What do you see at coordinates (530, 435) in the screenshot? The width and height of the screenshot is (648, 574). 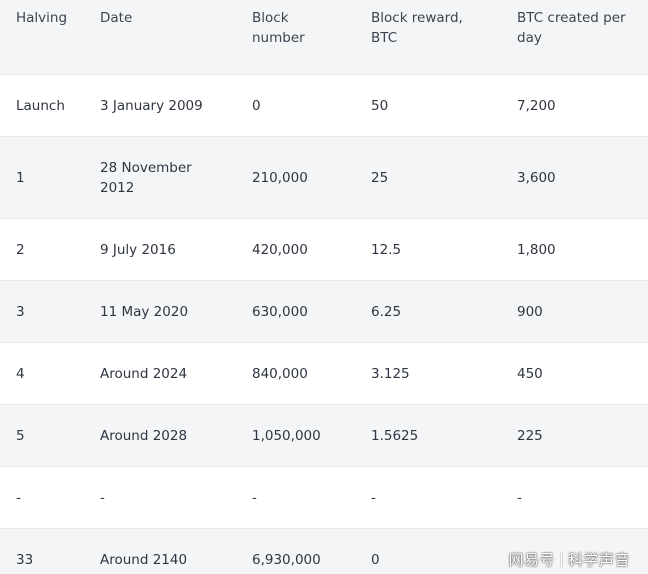 I see `cell-btc-per-day: 225` at bounding box center [530, 435].